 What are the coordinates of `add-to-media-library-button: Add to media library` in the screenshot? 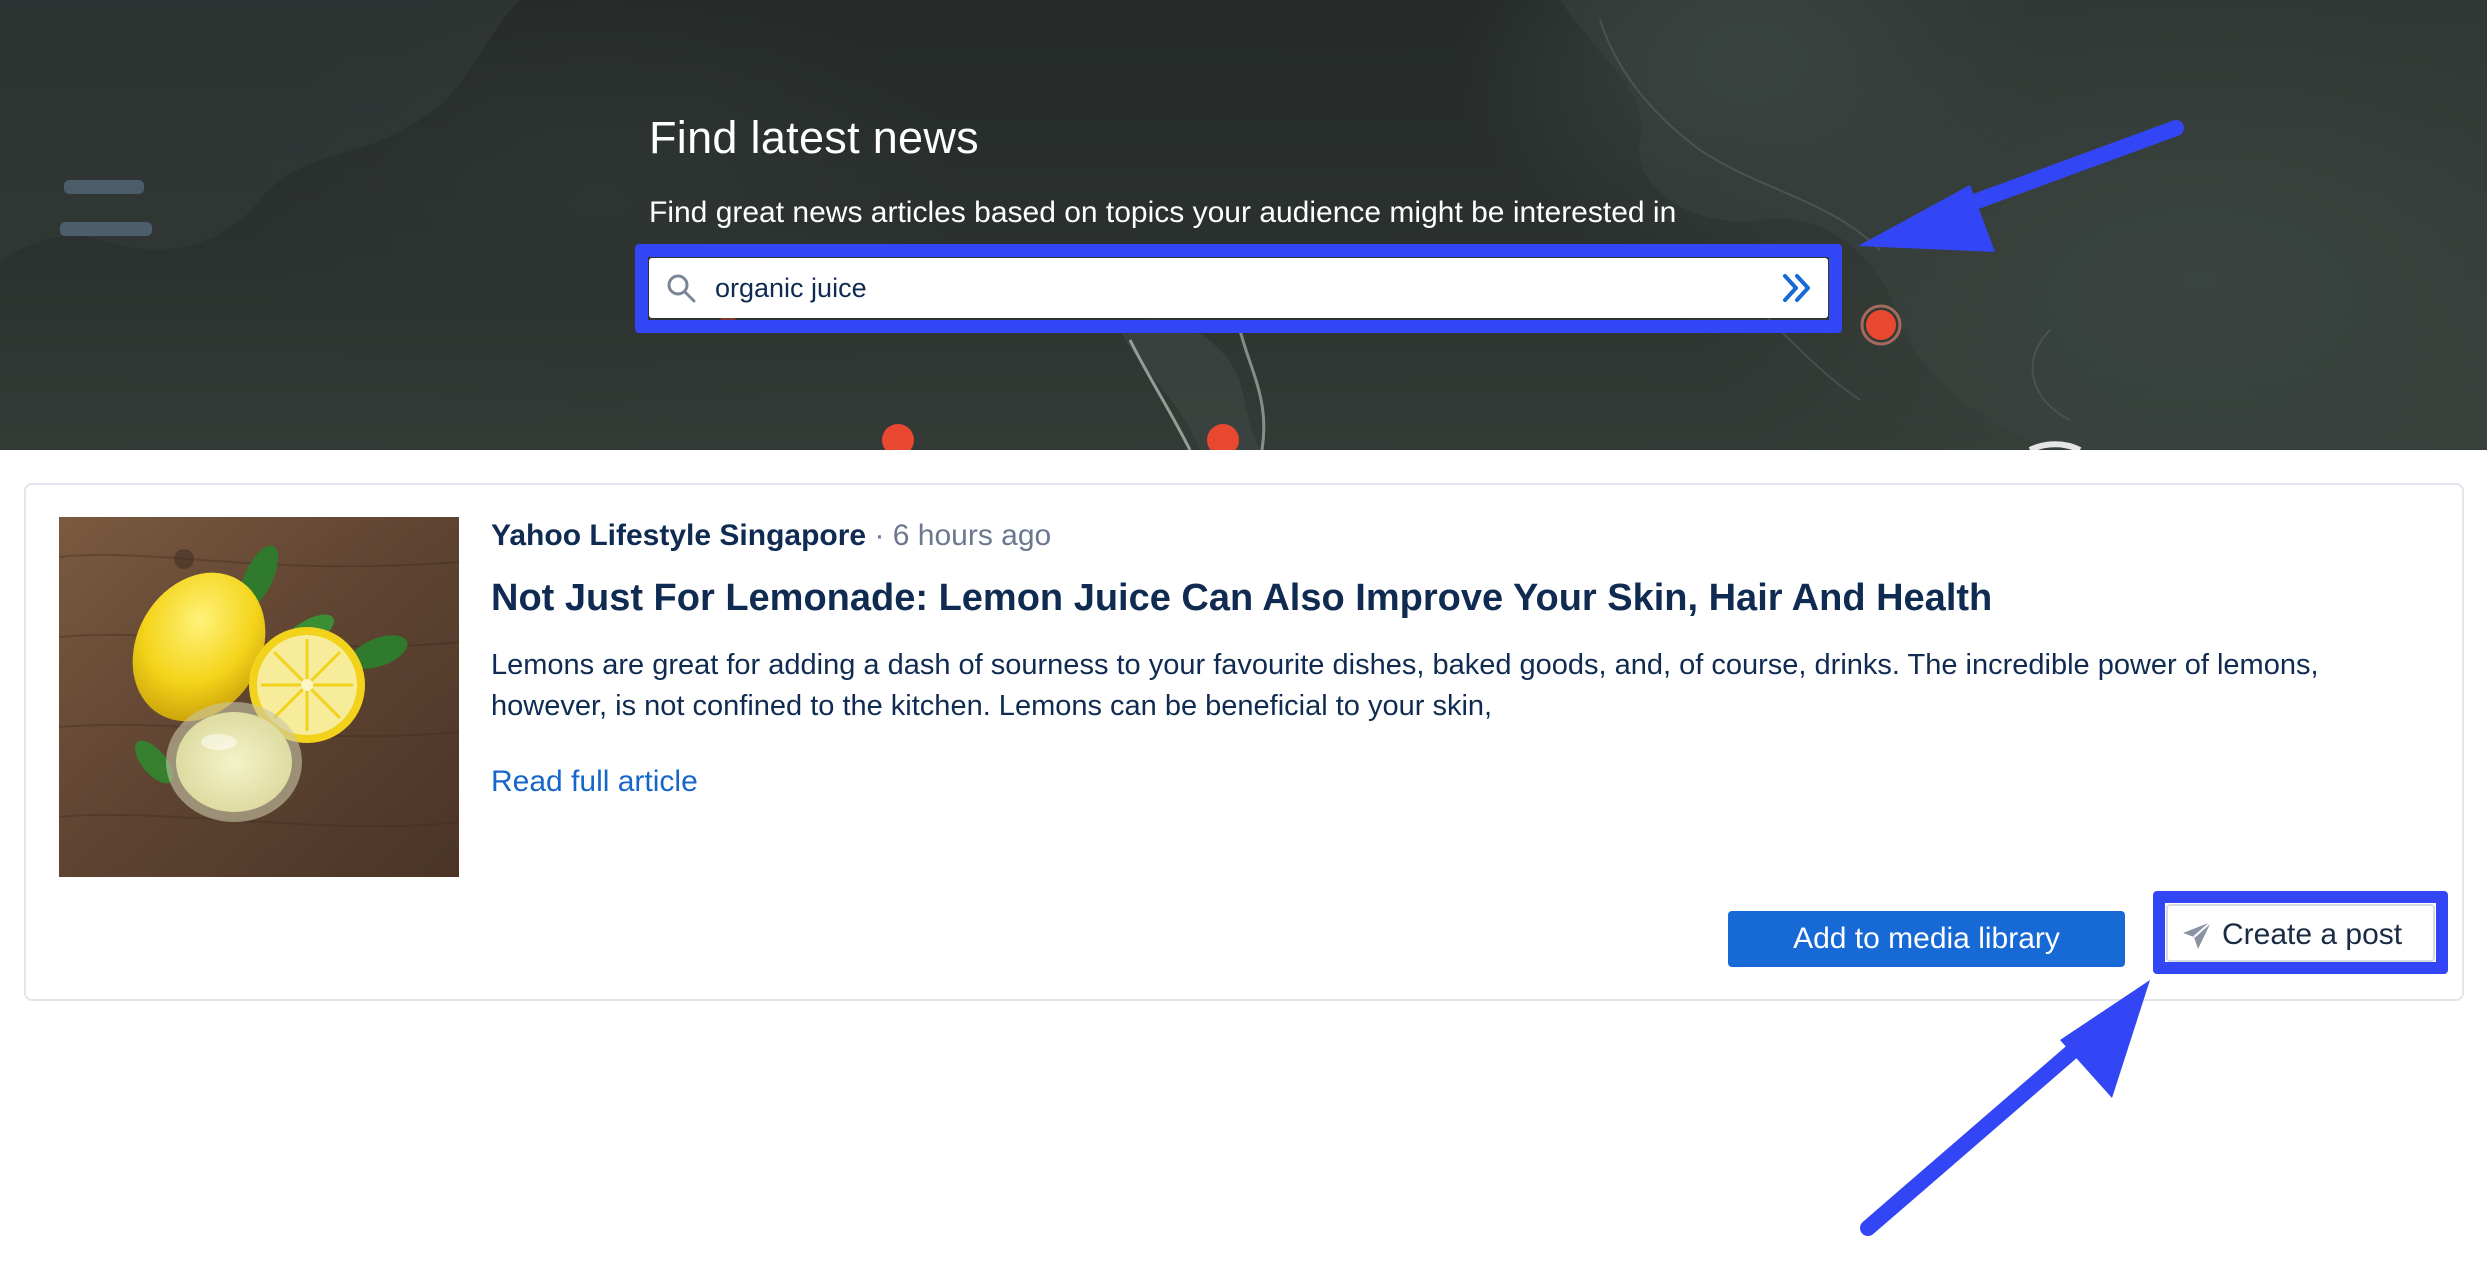 It's located at (1926, 939).